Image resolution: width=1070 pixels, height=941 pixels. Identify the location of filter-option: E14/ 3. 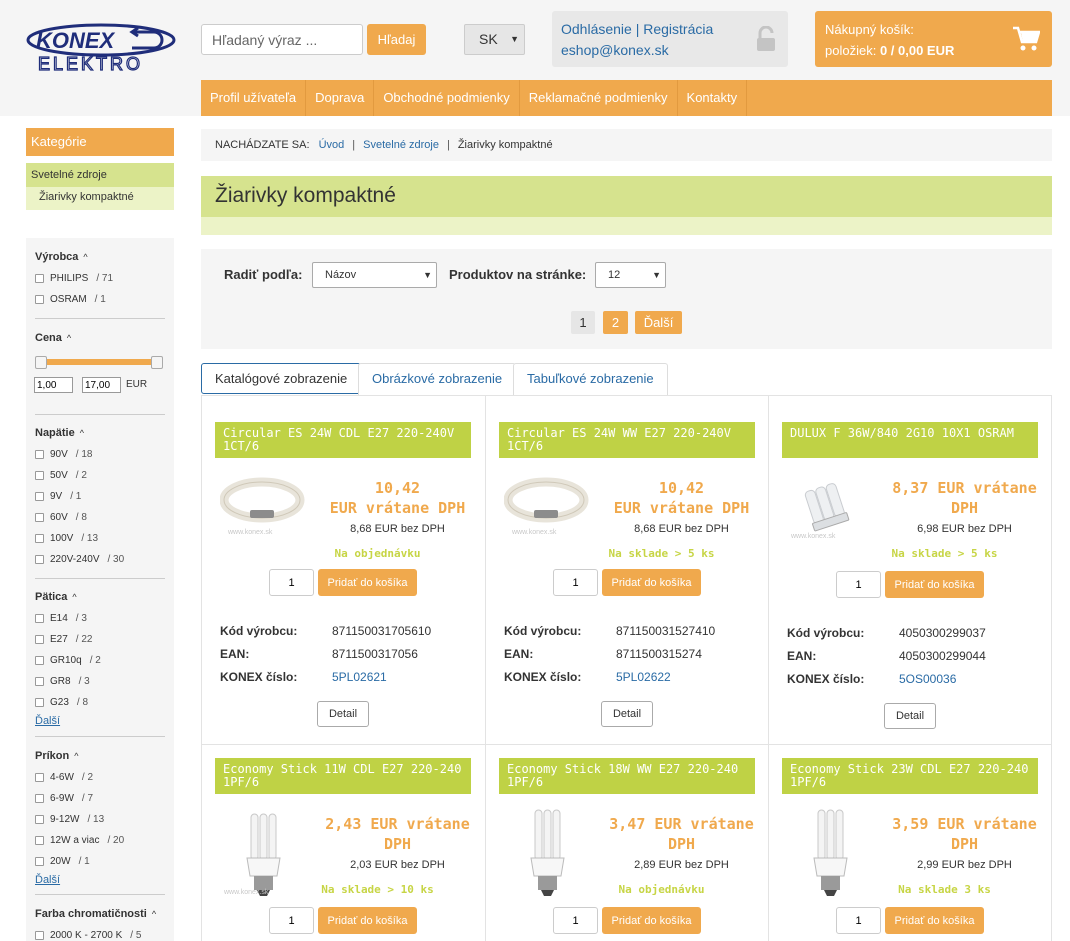
(61, 618).